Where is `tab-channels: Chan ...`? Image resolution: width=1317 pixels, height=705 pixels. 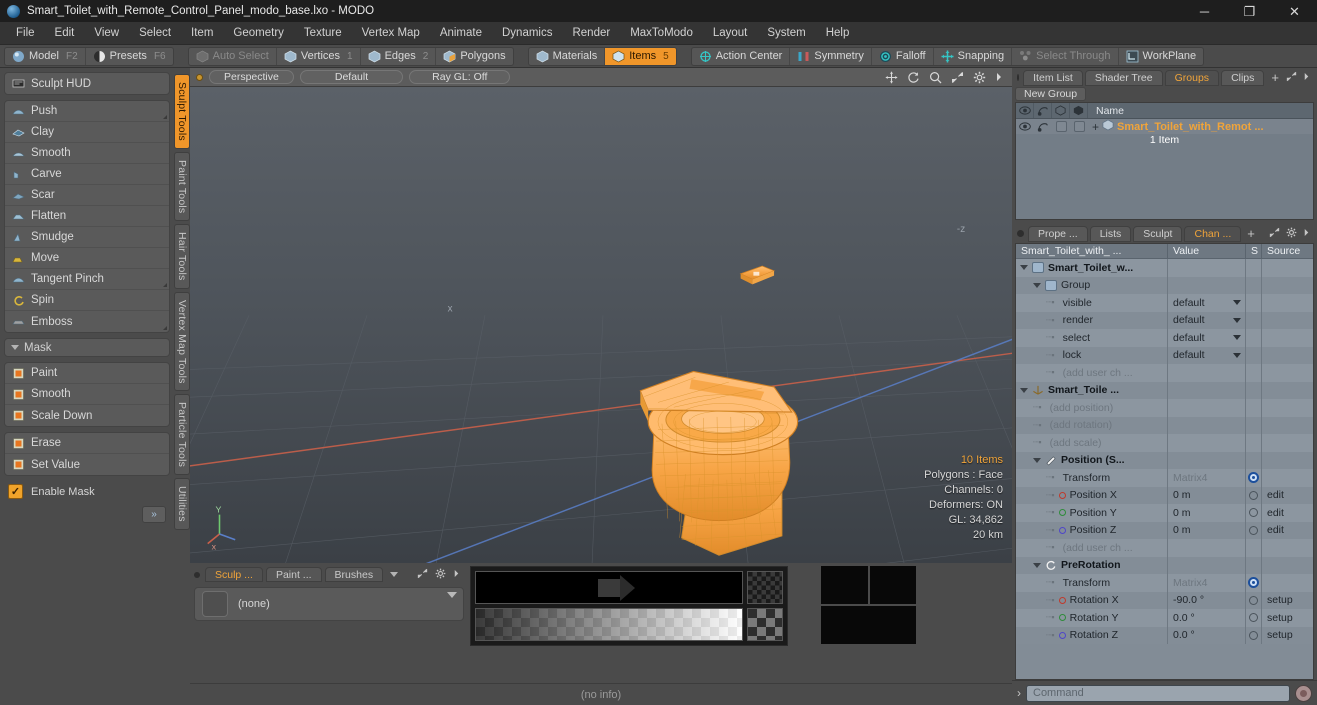 tab-channels: Chan ... is located at coordinates (1213, 233).